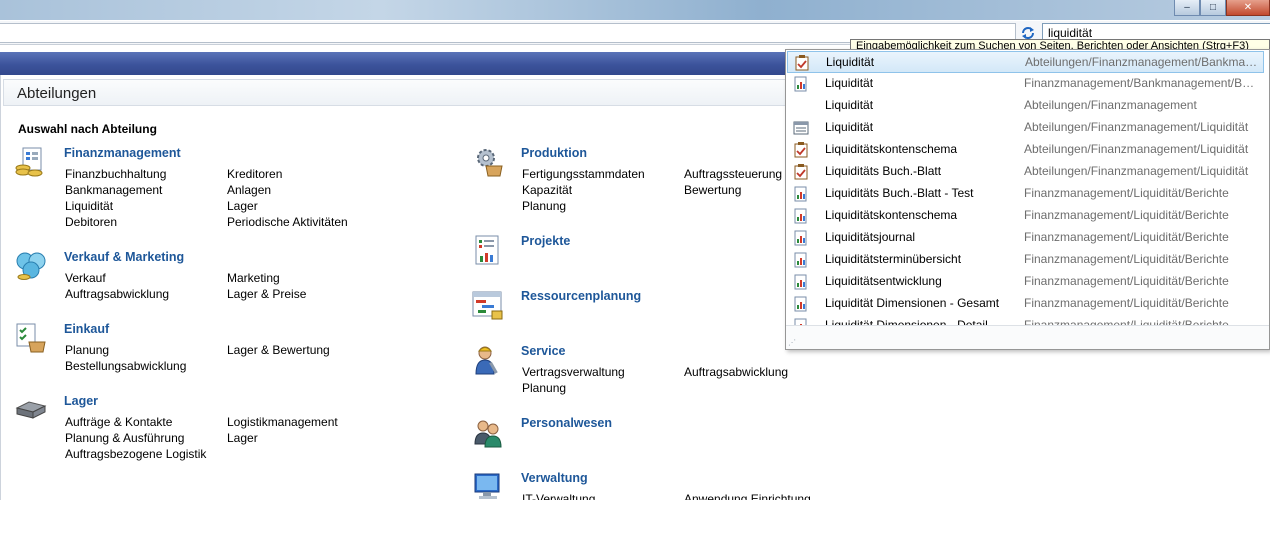 The image size is (1270, 540). Describe the element at coordinates (566, 423) in the screenshot. I see `category-title: Personalwesen` at that location.